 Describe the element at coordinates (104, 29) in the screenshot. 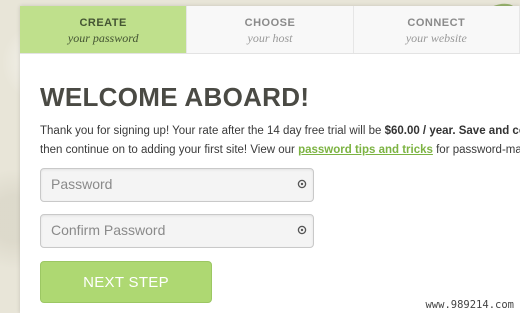

I see `tab-create: CREATE your password` at that location.